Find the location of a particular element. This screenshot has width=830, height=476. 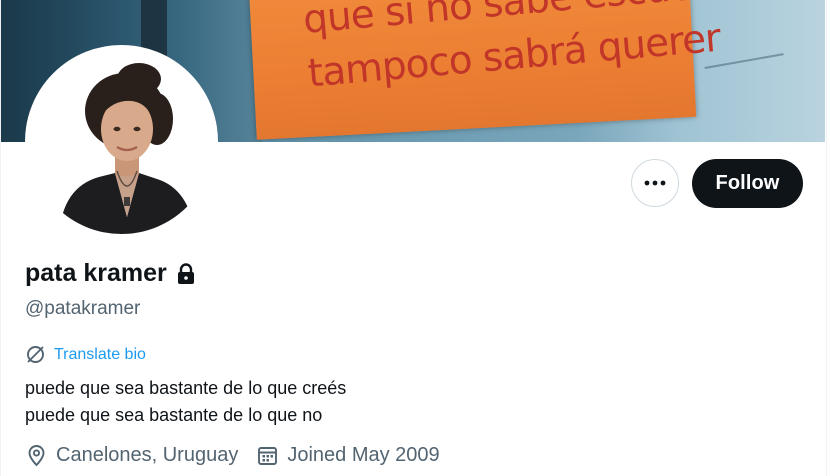

more-options-button is located at coordinates (655, 183).